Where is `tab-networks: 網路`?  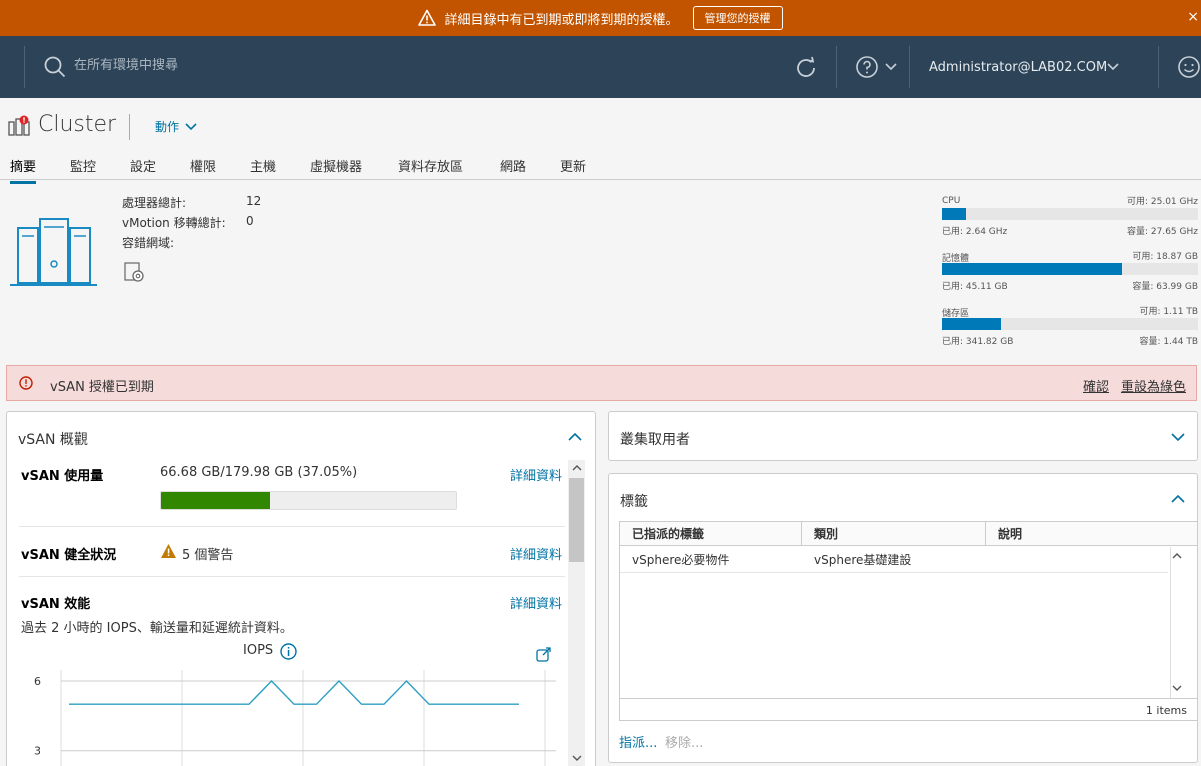
tab-networks: 網路 is located at coordinates (513, 168).